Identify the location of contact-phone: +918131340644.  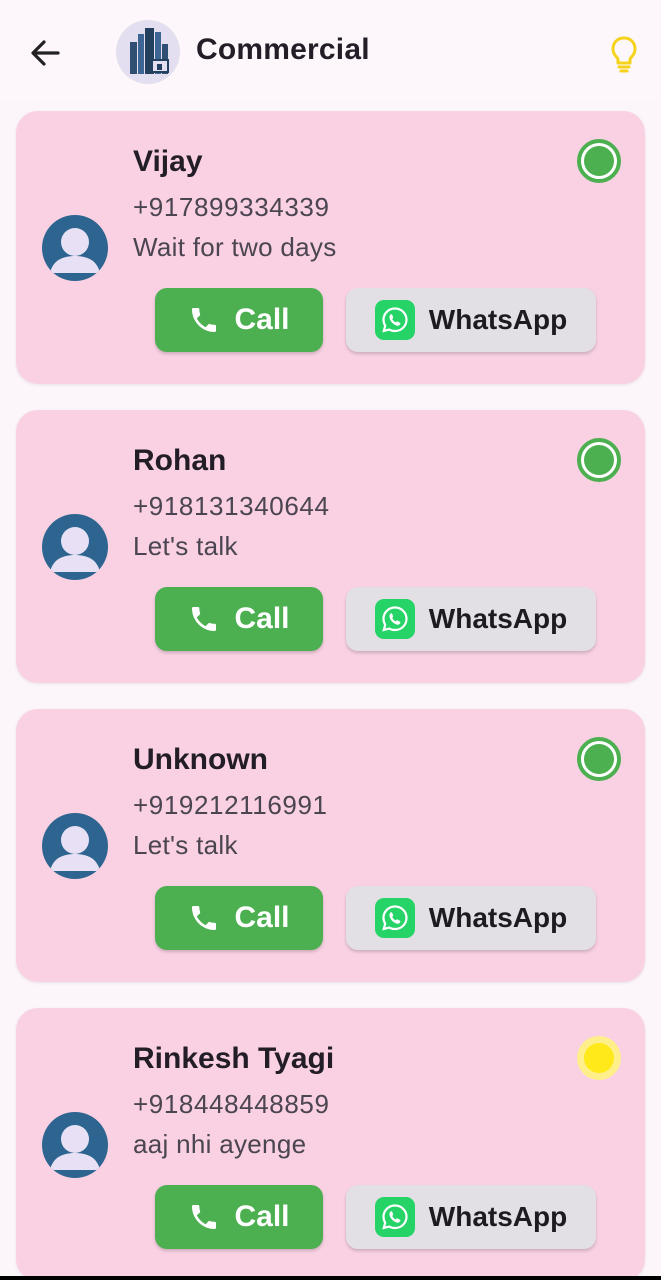
(231, 506).